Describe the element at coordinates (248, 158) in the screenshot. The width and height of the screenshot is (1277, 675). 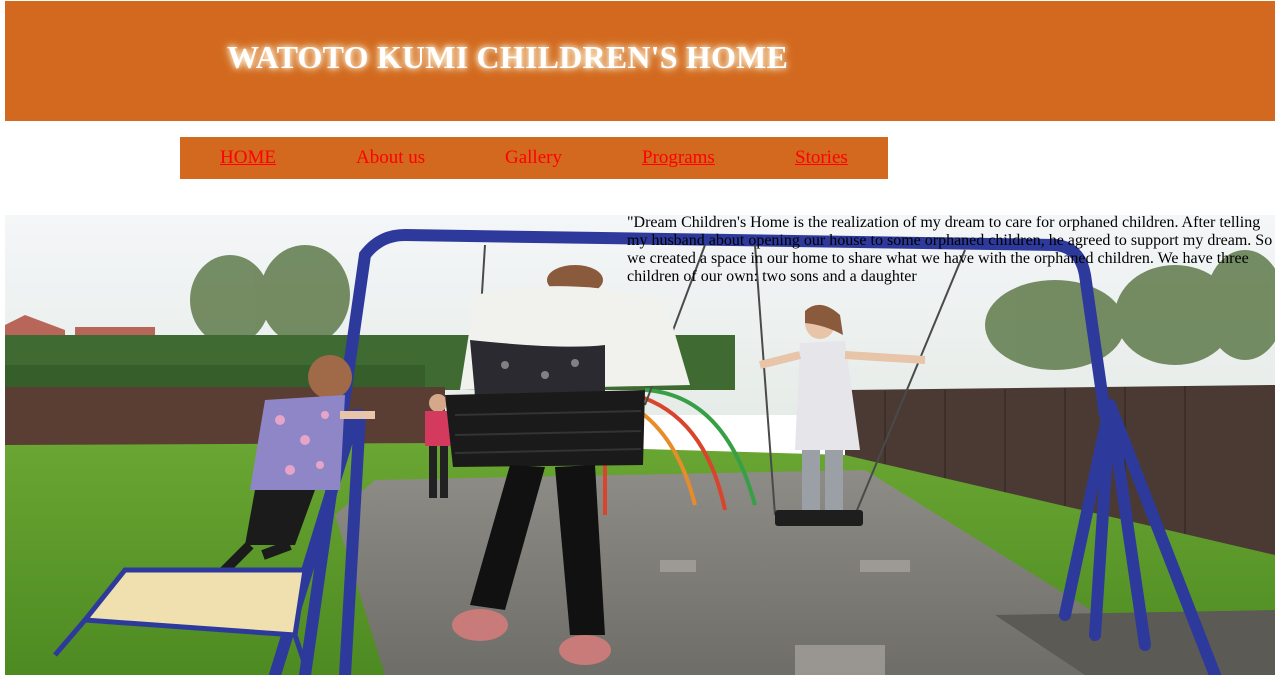
I see `nav-link-home: HOME` at that location.